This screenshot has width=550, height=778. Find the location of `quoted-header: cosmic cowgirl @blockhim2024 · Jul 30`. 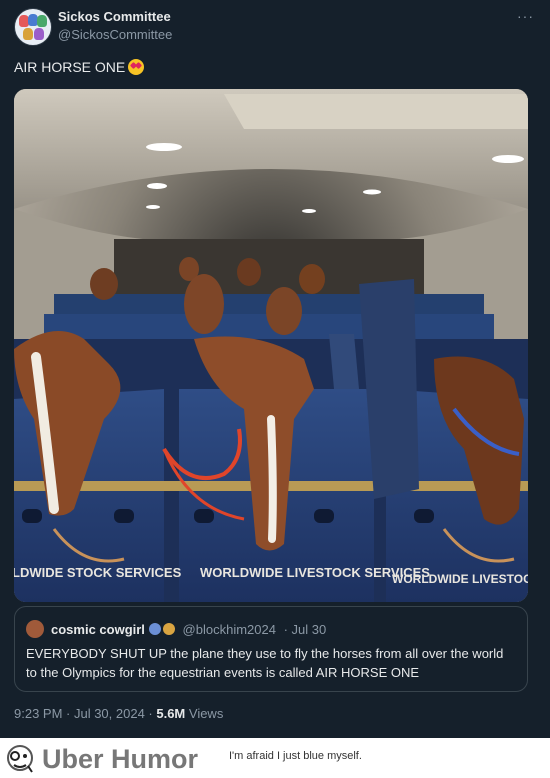

quoted-header: cosmic cowgirl @blockhim2024 · Jul 30 is located at coordinates (188, 629).